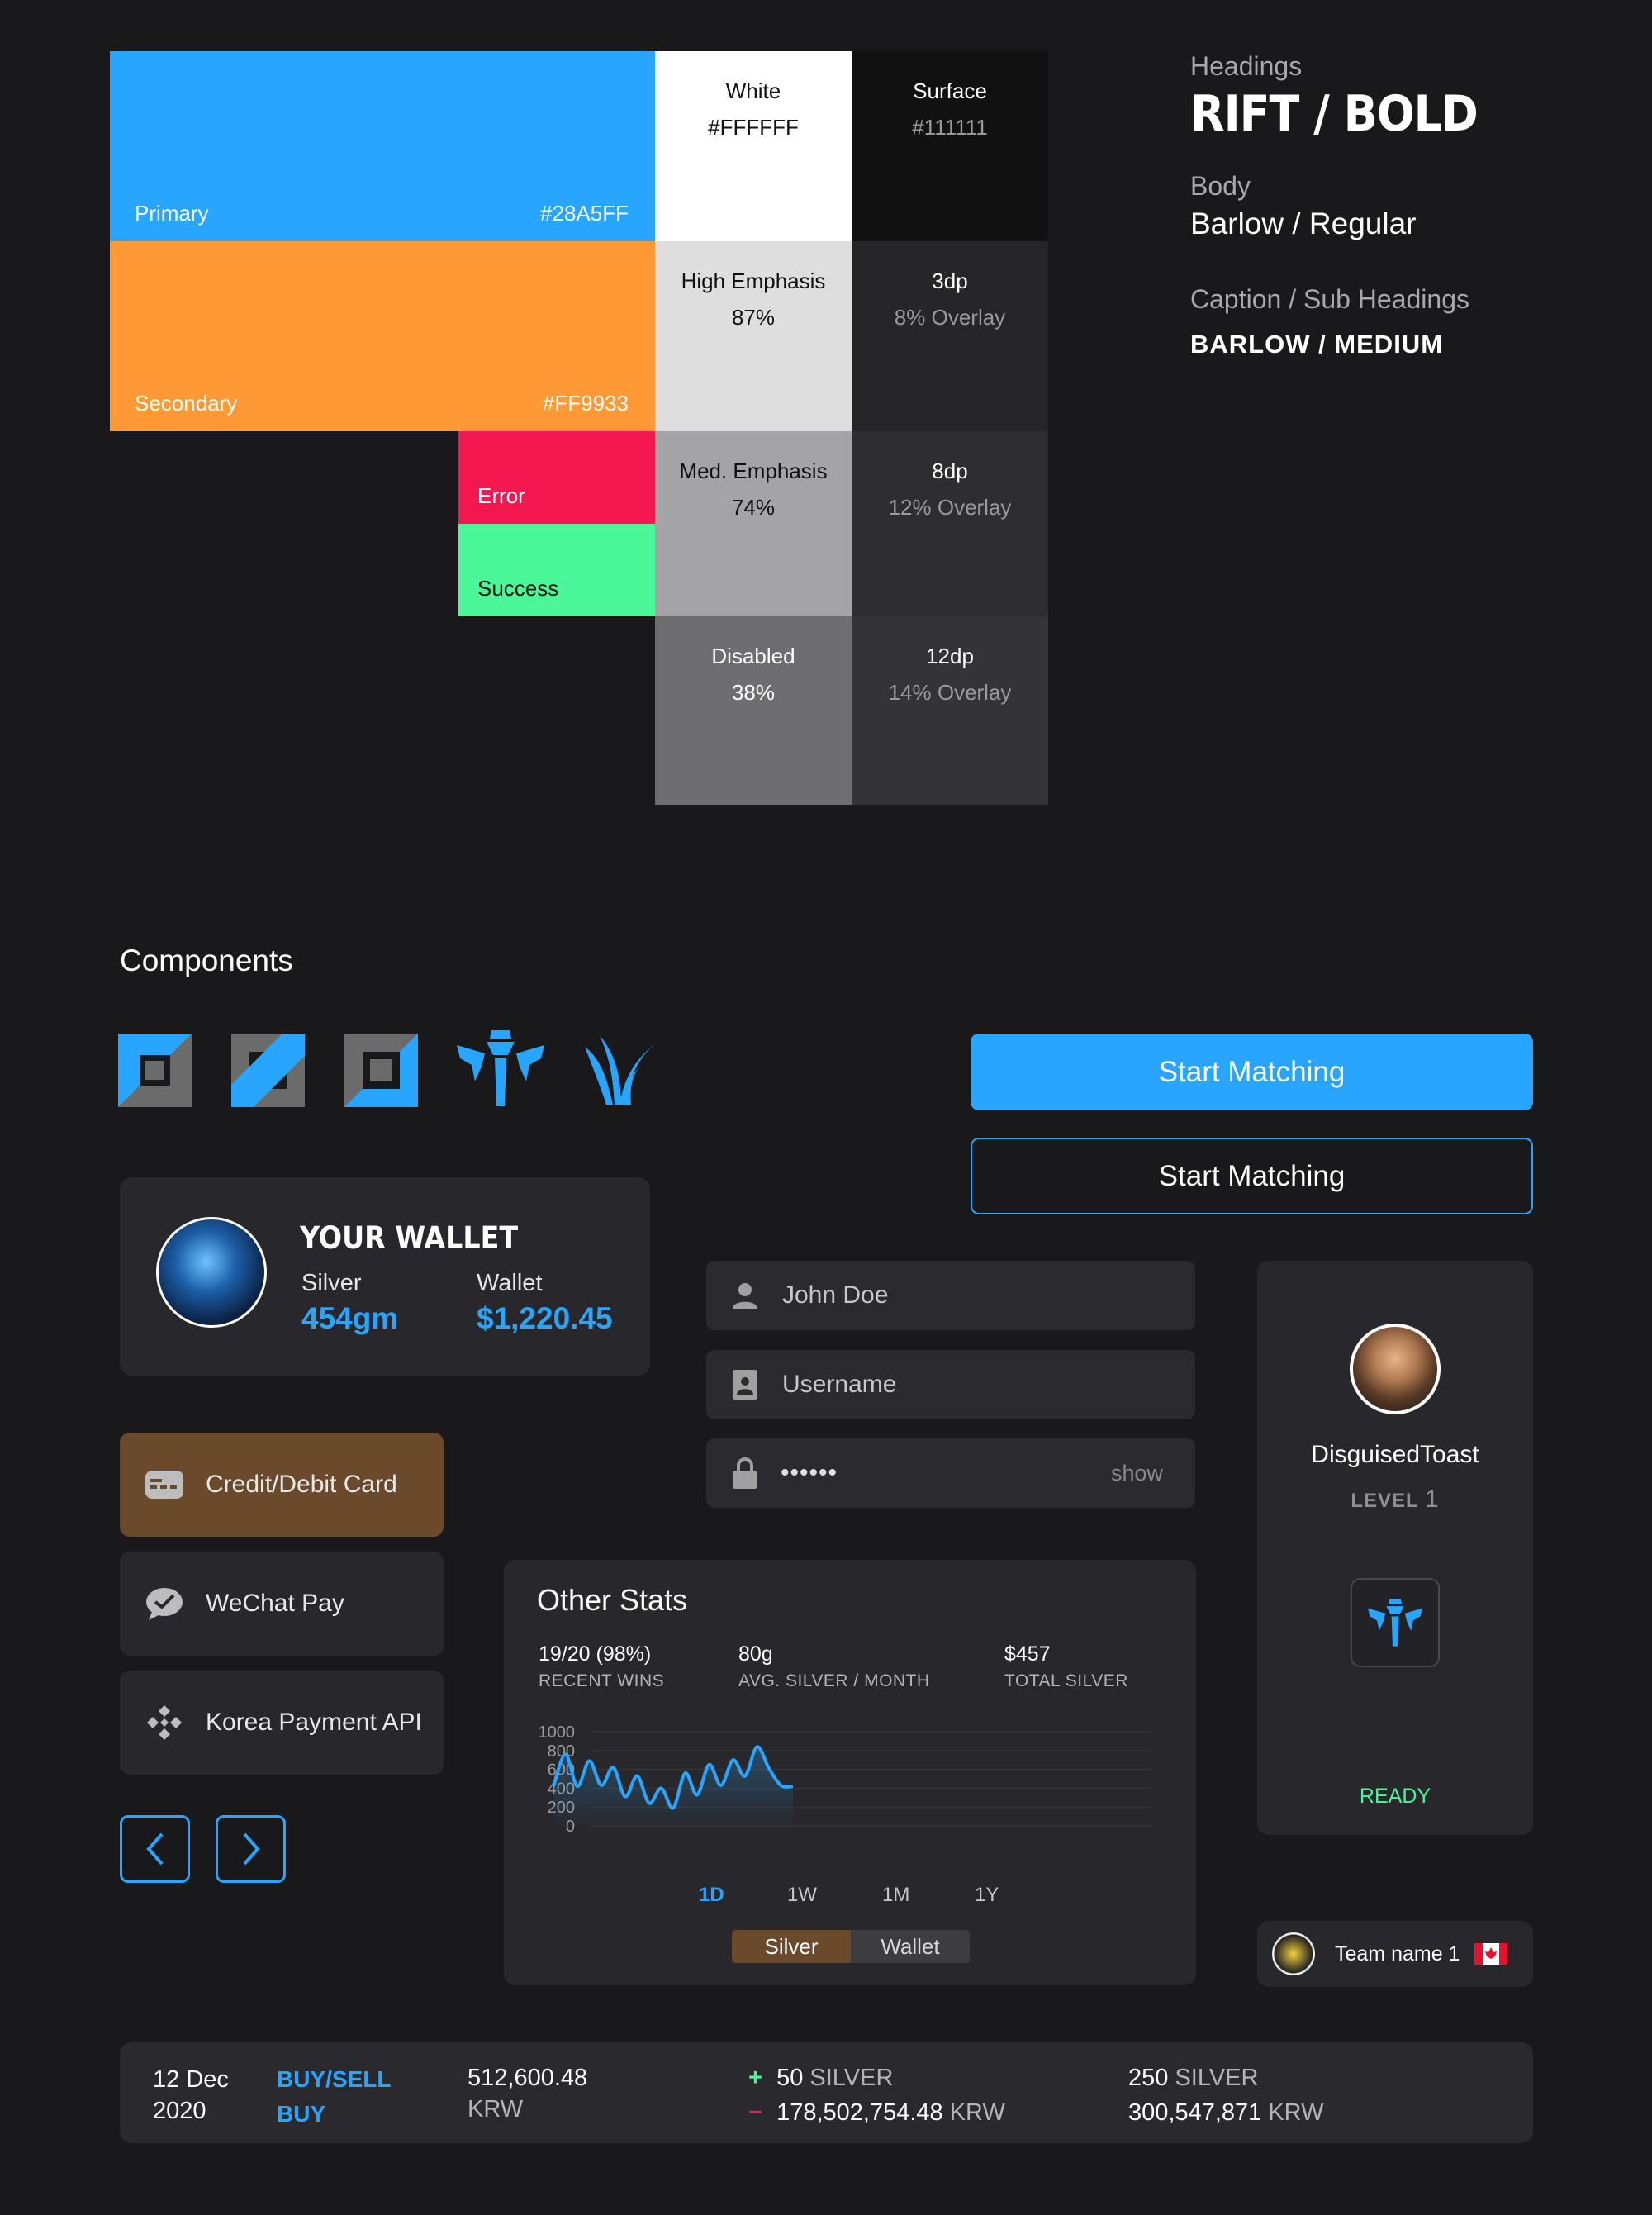 Image resolution: width=1652 pixels, height=2215 pixels. I want to click on amount-unit: KRW, so click(496, 2109).